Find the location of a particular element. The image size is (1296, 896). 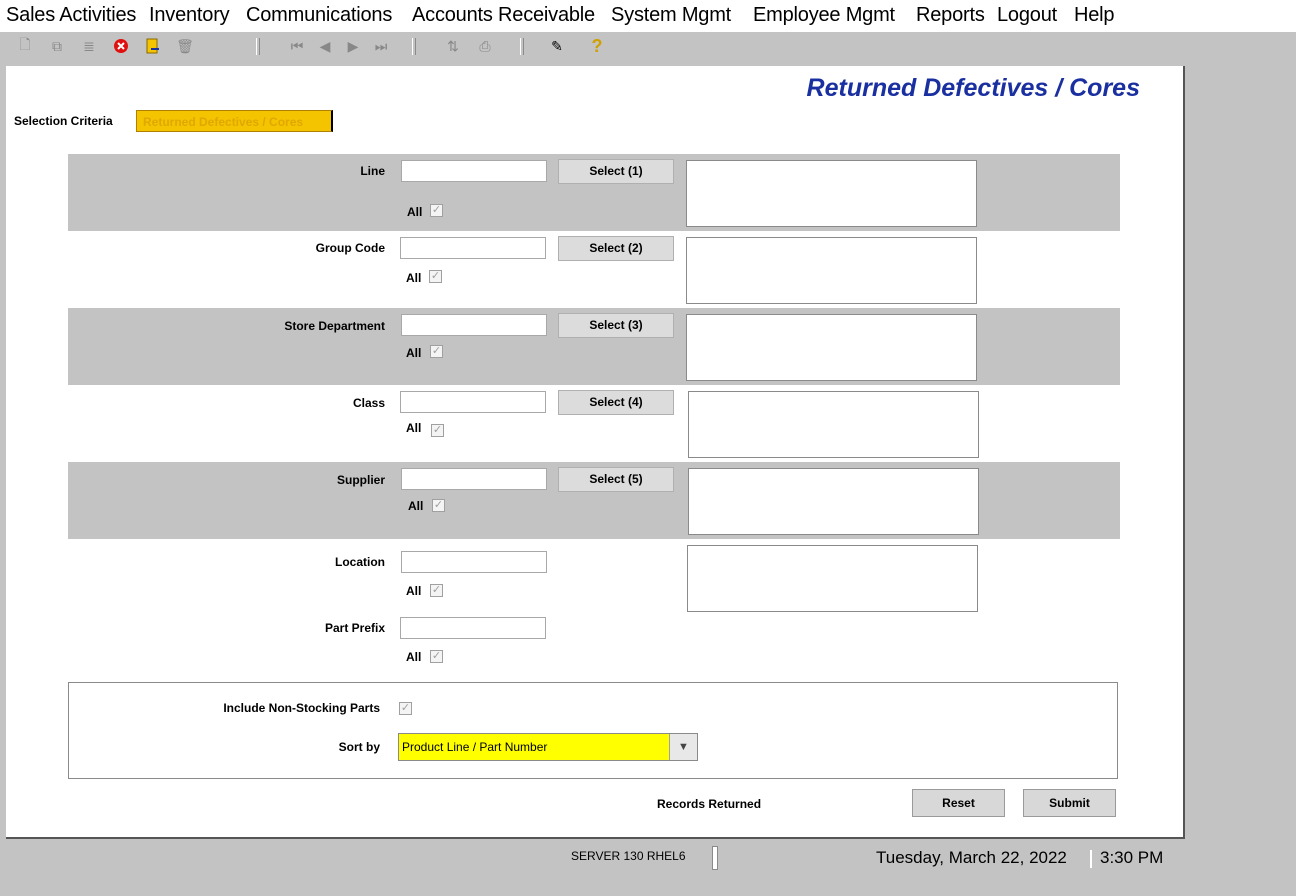

store-department-all-checkbox: ✓ is located at coordinates (436, 351).